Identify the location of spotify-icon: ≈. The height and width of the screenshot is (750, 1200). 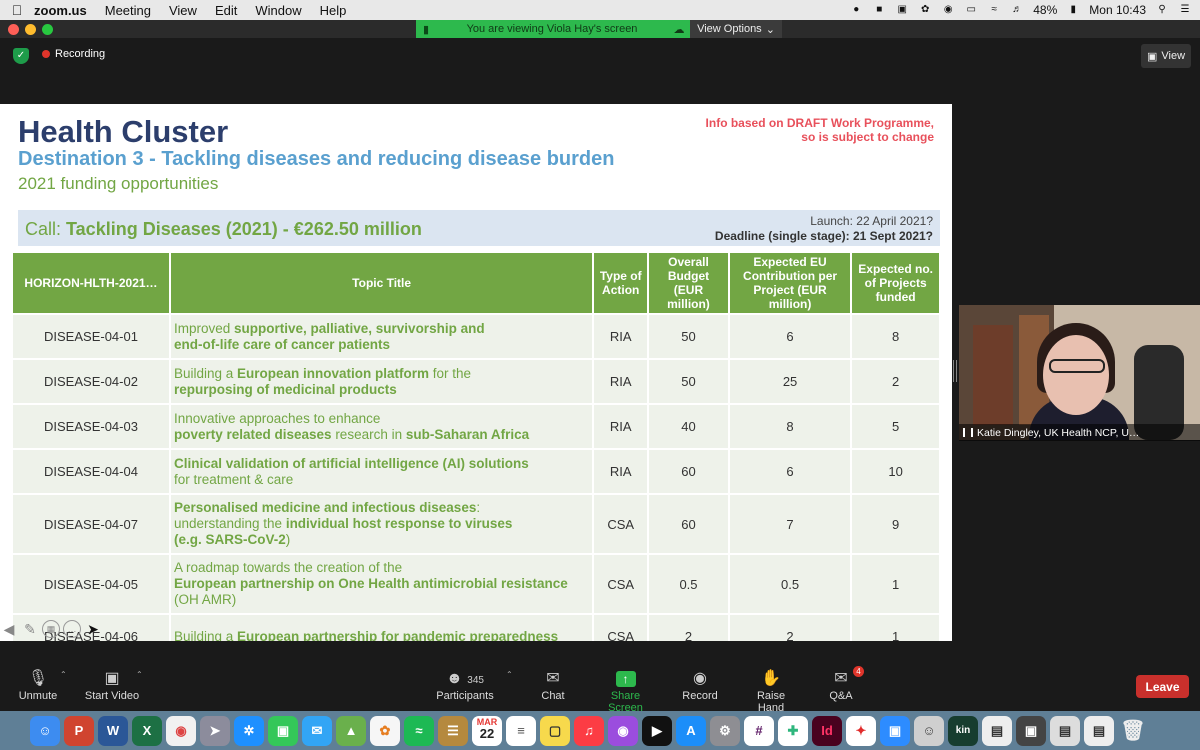
(419, 730).